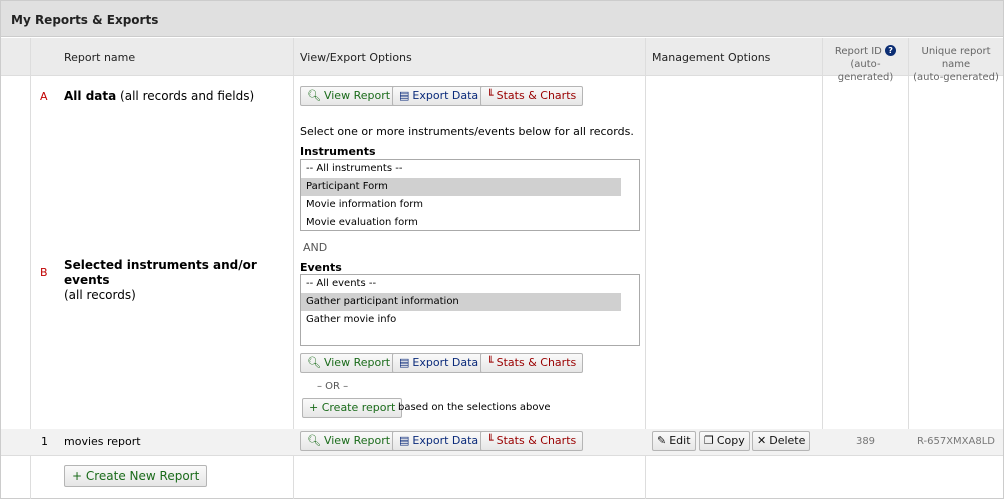  What do you see at coordinates (762, 440) in the screenshot?
I see `close-icon: ✕` at bounding box center [762, 440].